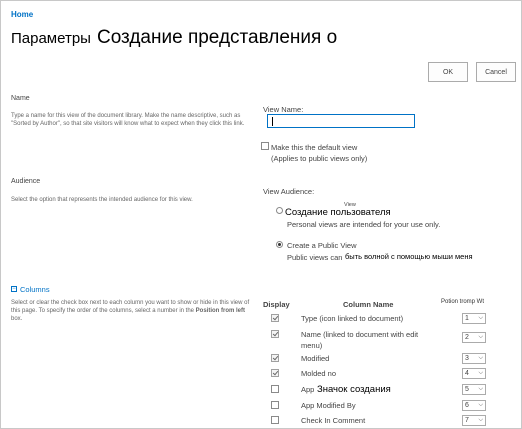 The height and width of the screenshot is (429, 522). I want to click on text-caret, so click(272, 121).